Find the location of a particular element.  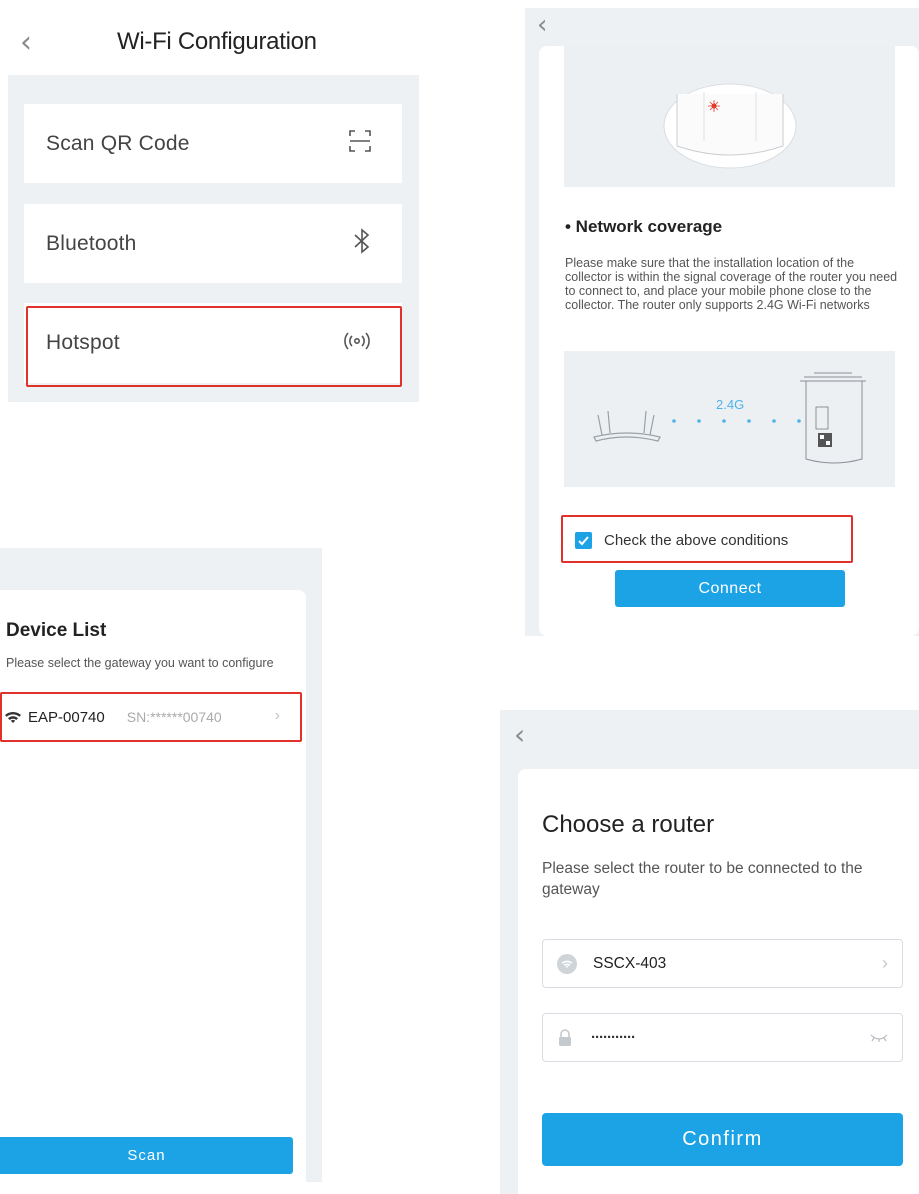

device-list-title: Device List is located at coordinates (56, 630).